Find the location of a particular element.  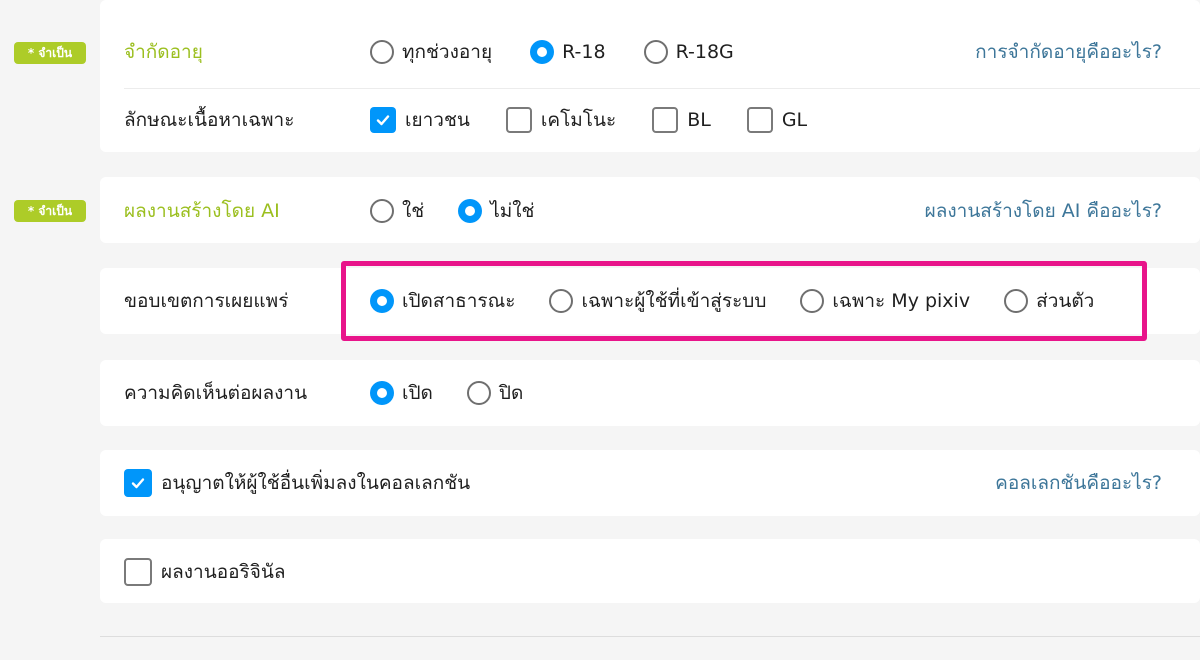

divider is located at coordinates (662, 88).